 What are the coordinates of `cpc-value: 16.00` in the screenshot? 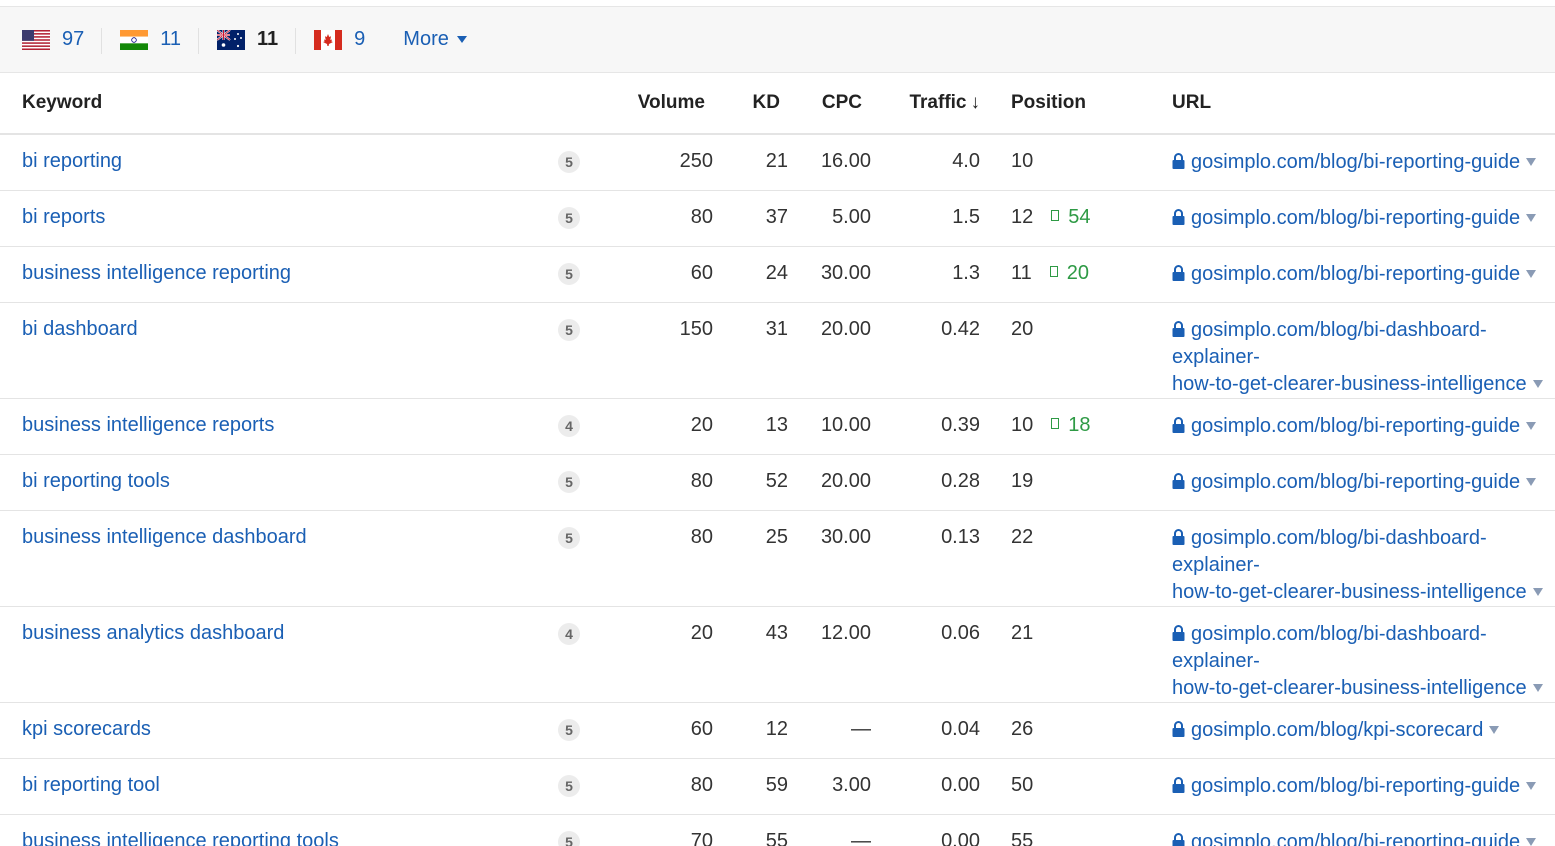 It's located at (845, 161).